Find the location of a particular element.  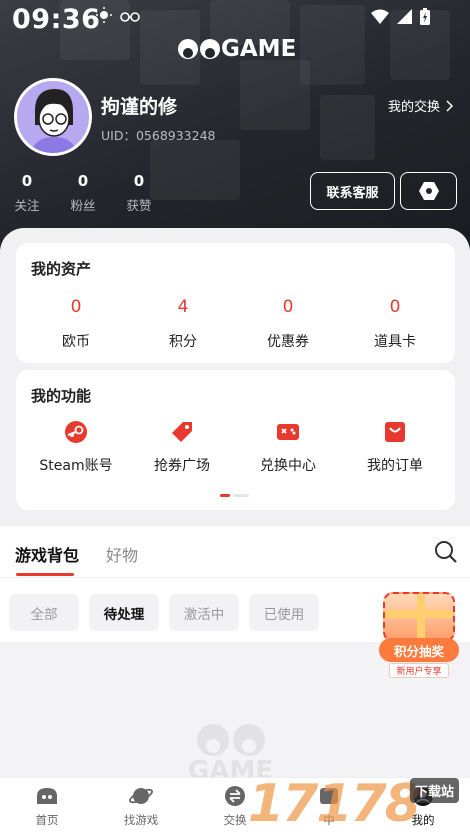

status-bar: 09:36 is located at coordinates (235, 20).